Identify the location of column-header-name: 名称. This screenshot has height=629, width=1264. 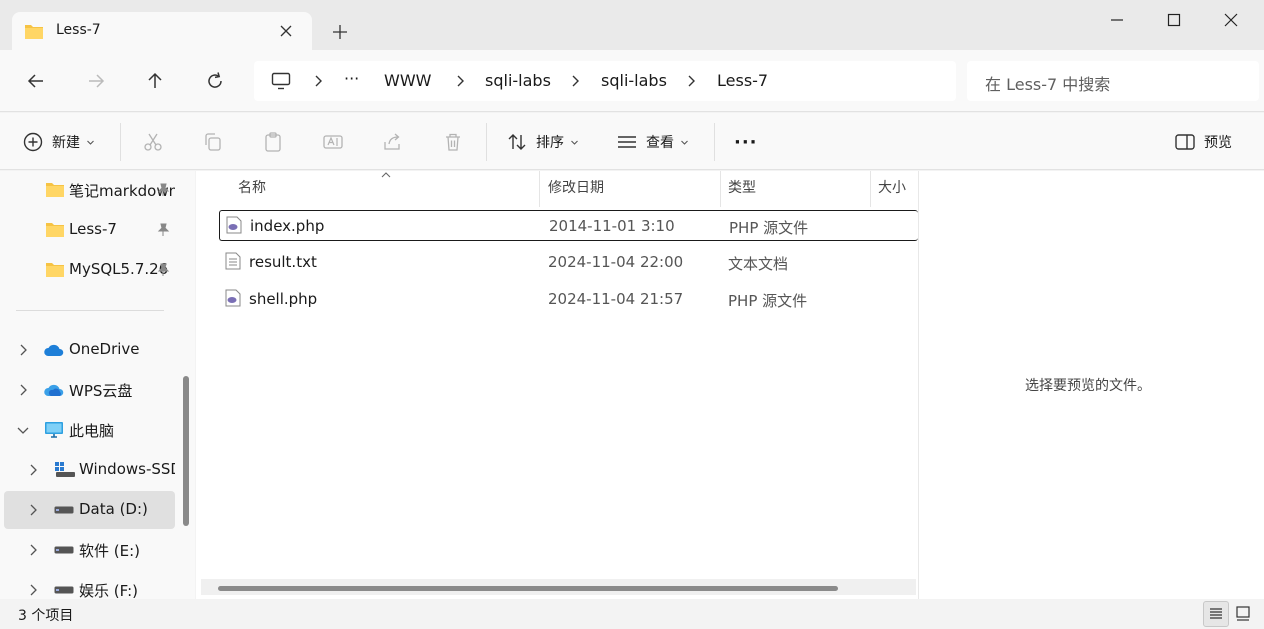
(252, 187).